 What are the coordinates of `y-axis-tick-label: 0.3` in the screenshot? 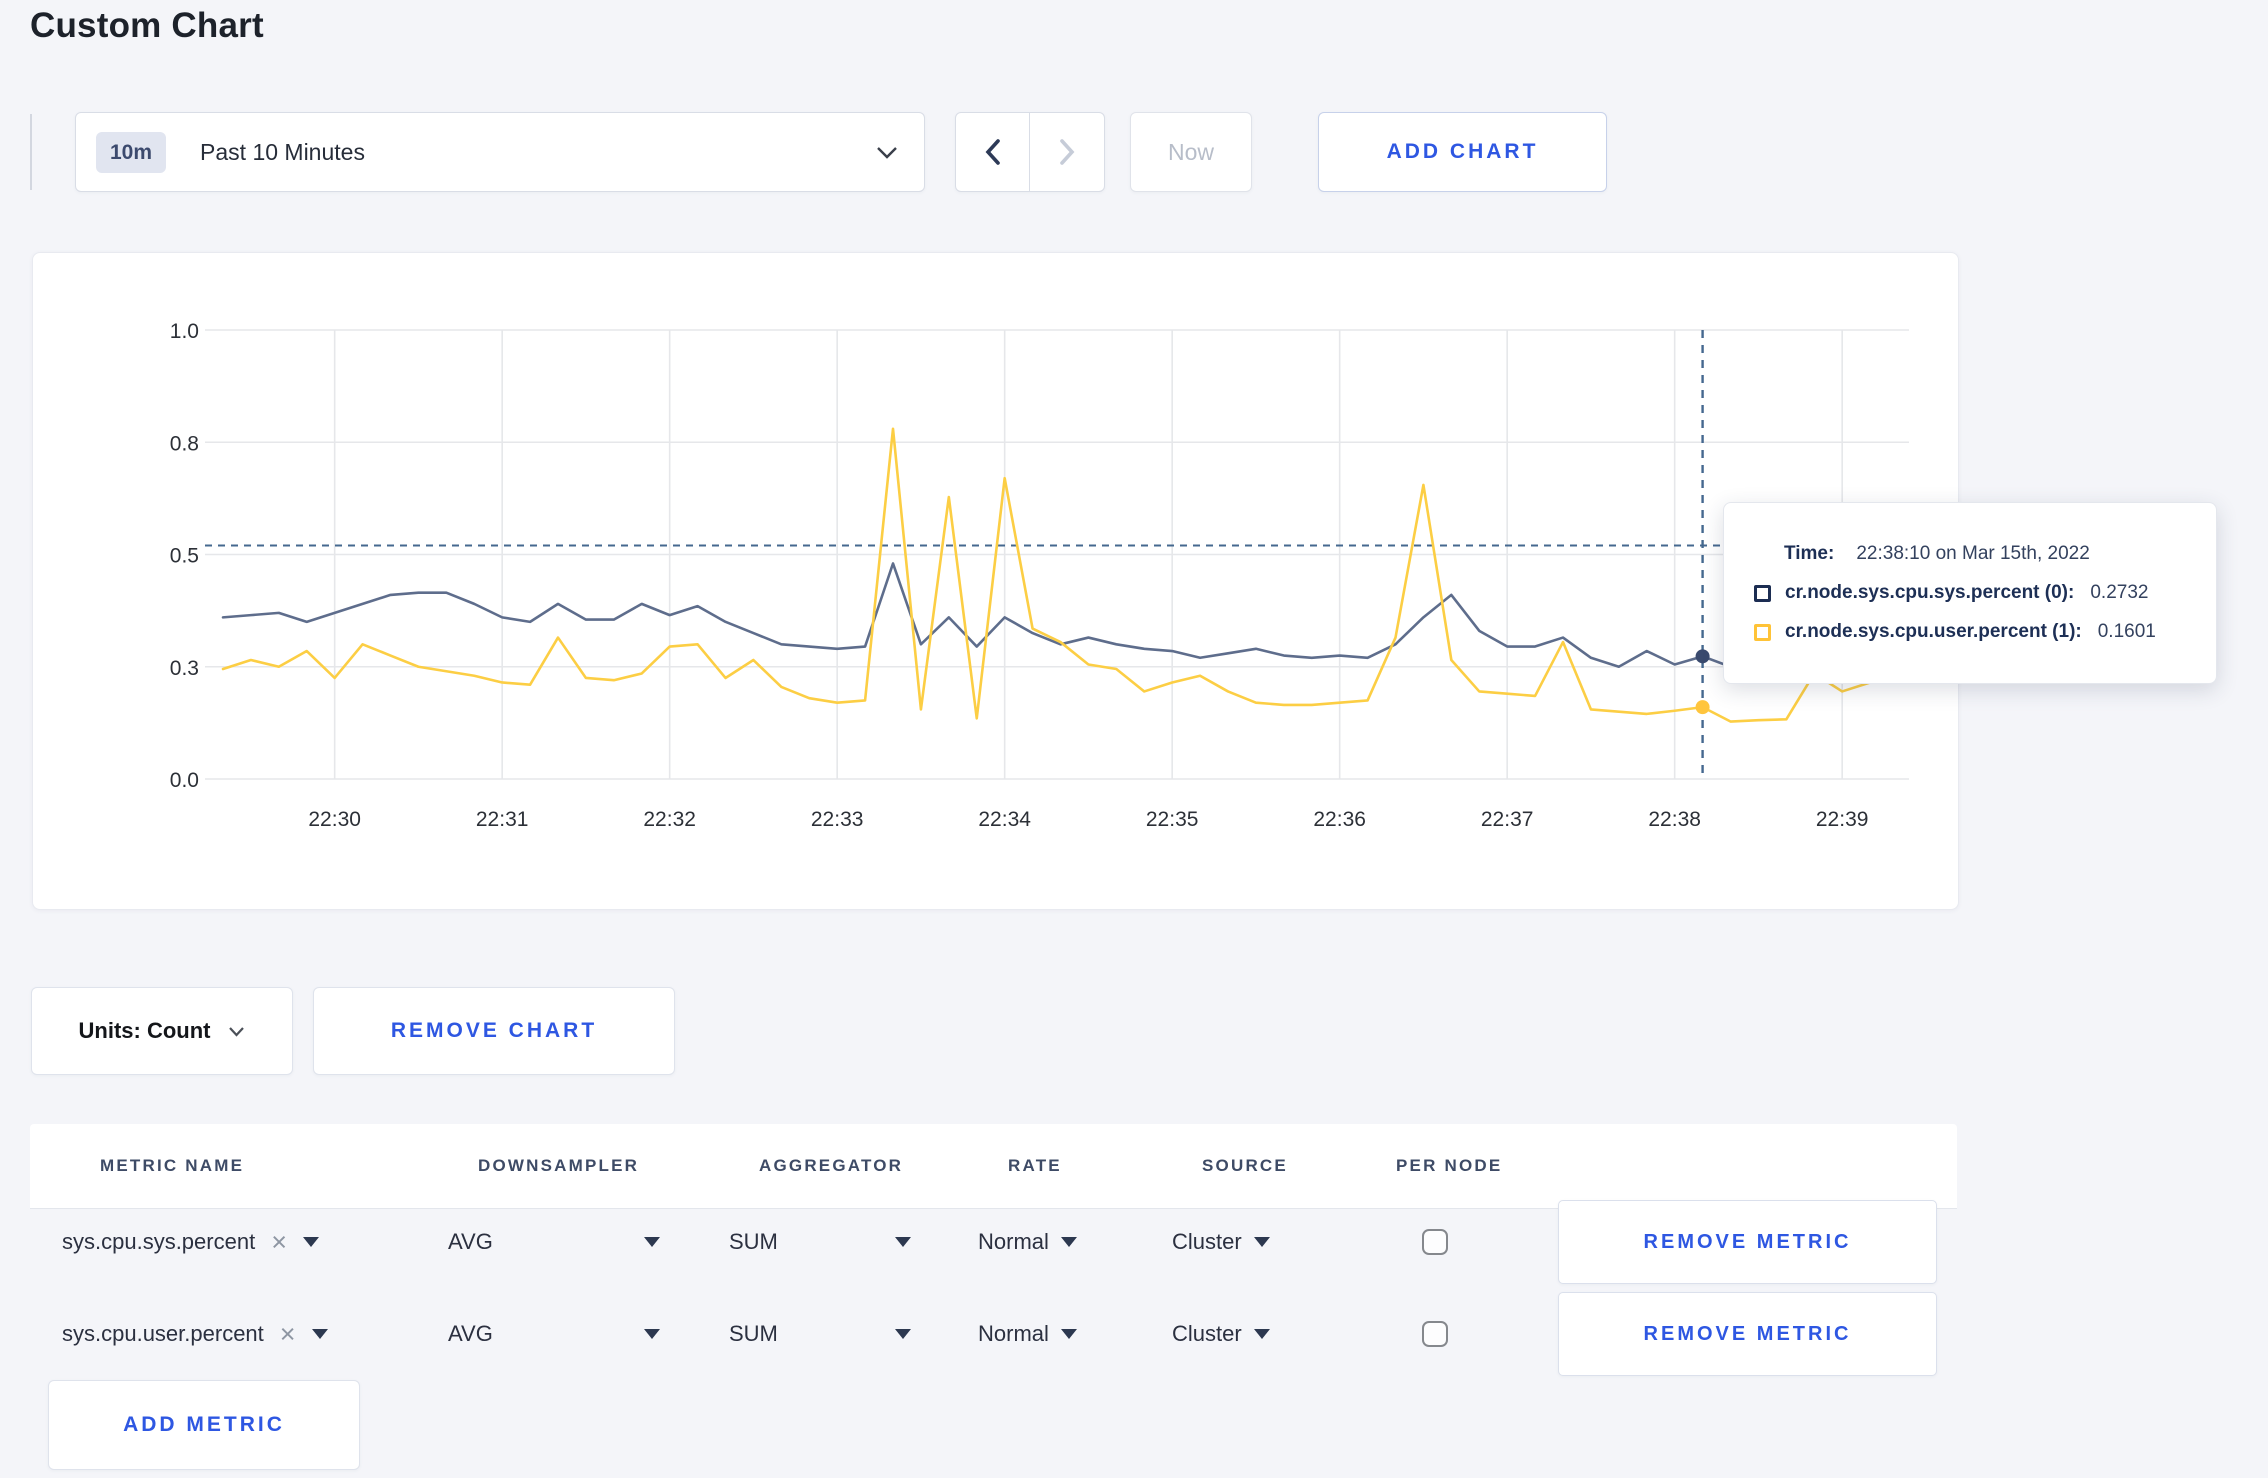 It's located at (184, 668).